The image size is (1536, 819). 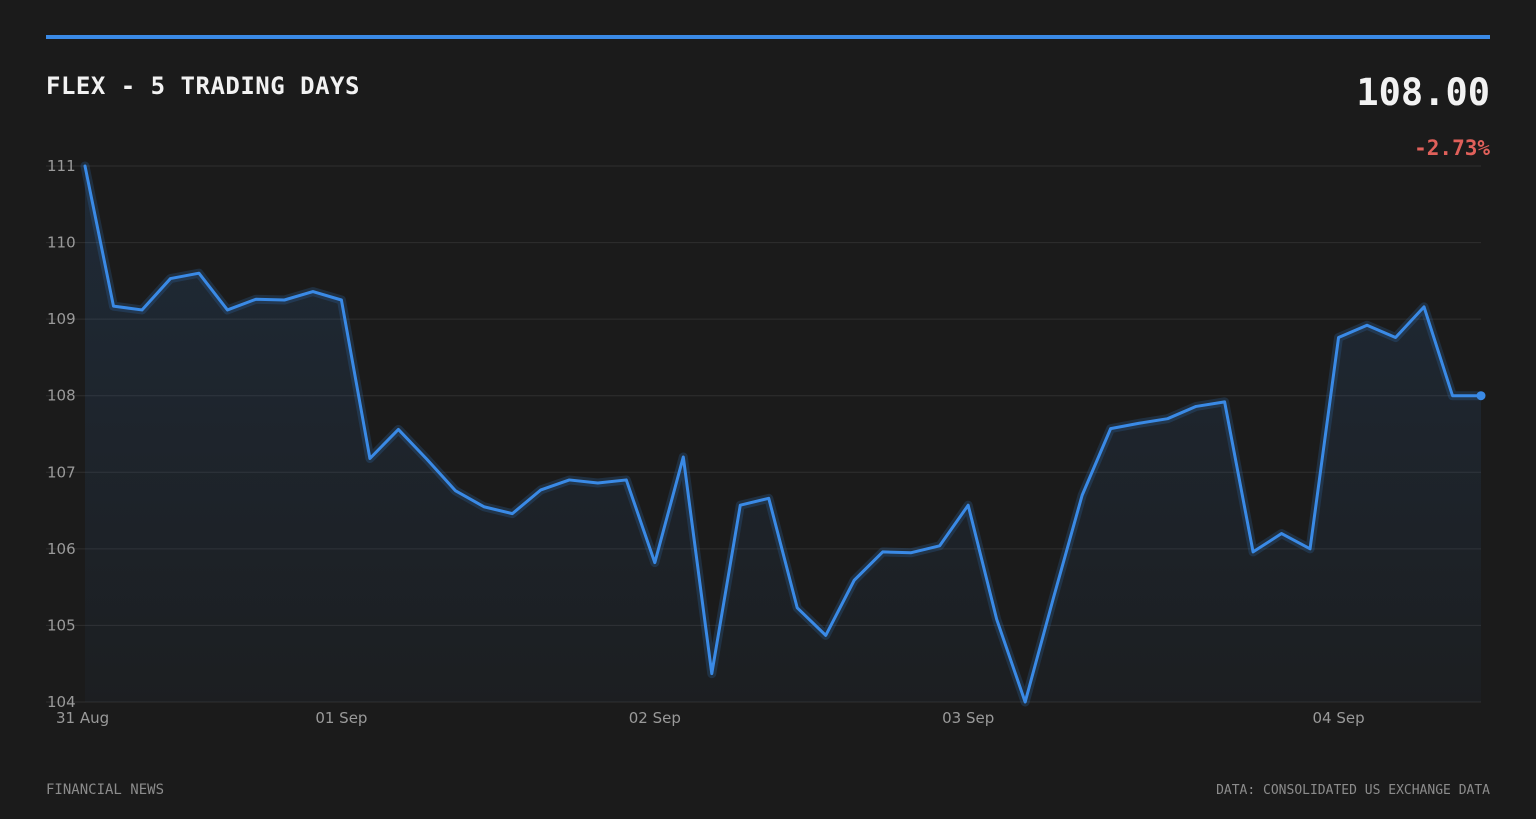 I want to click on y-tick-label: 107, so click(x=61, y=472).